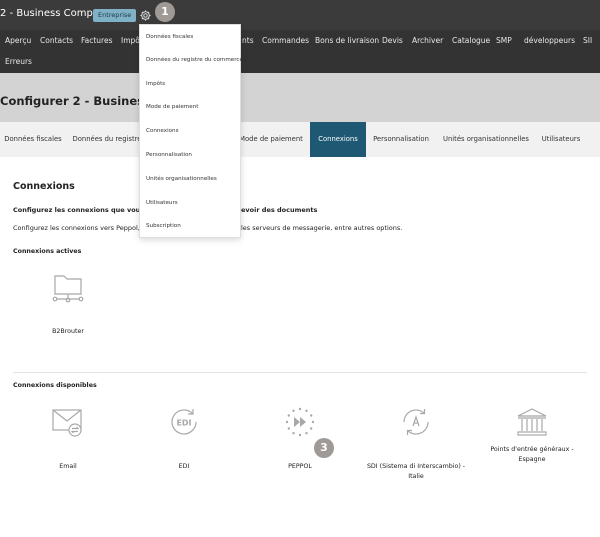 The width and height of the screenshot is (600, 537). I want to click on menu-item-impots: Impôts, so click(155, 84).